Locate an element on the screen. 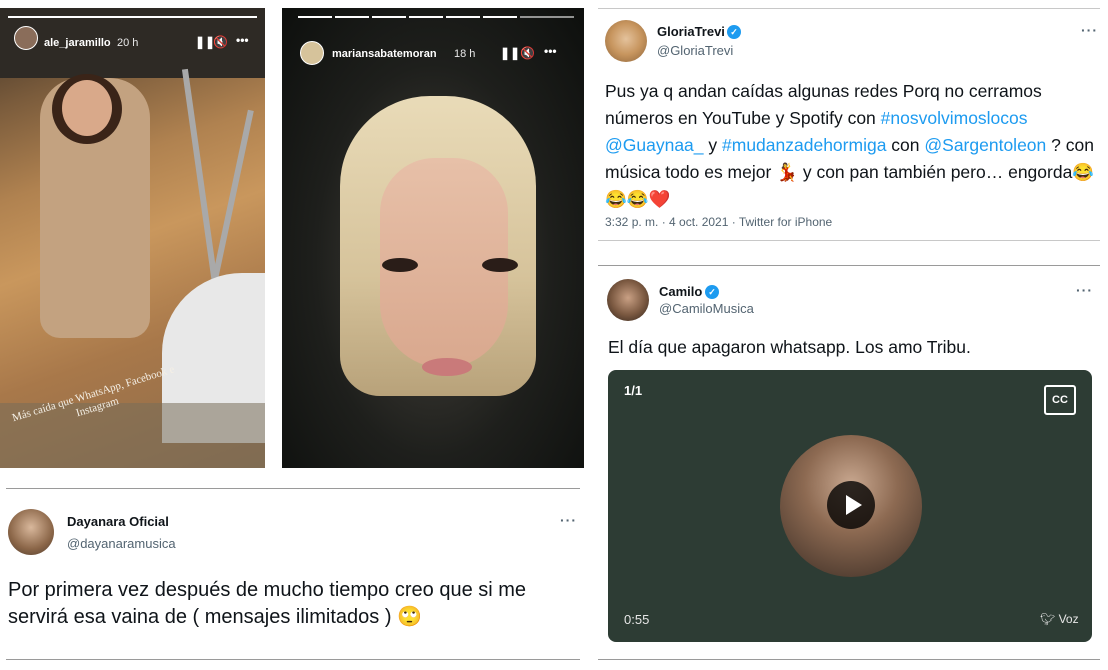  lips-image is located at coordinates (447, 367).